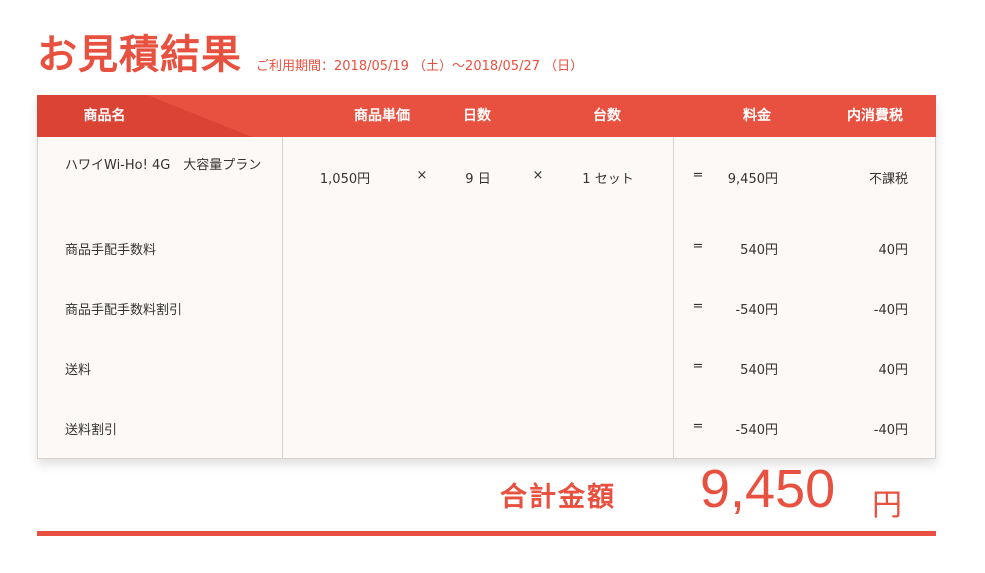 This screenshot has width=985, height=573. I want to click on row-tax: 不課税, so click(888, 179).